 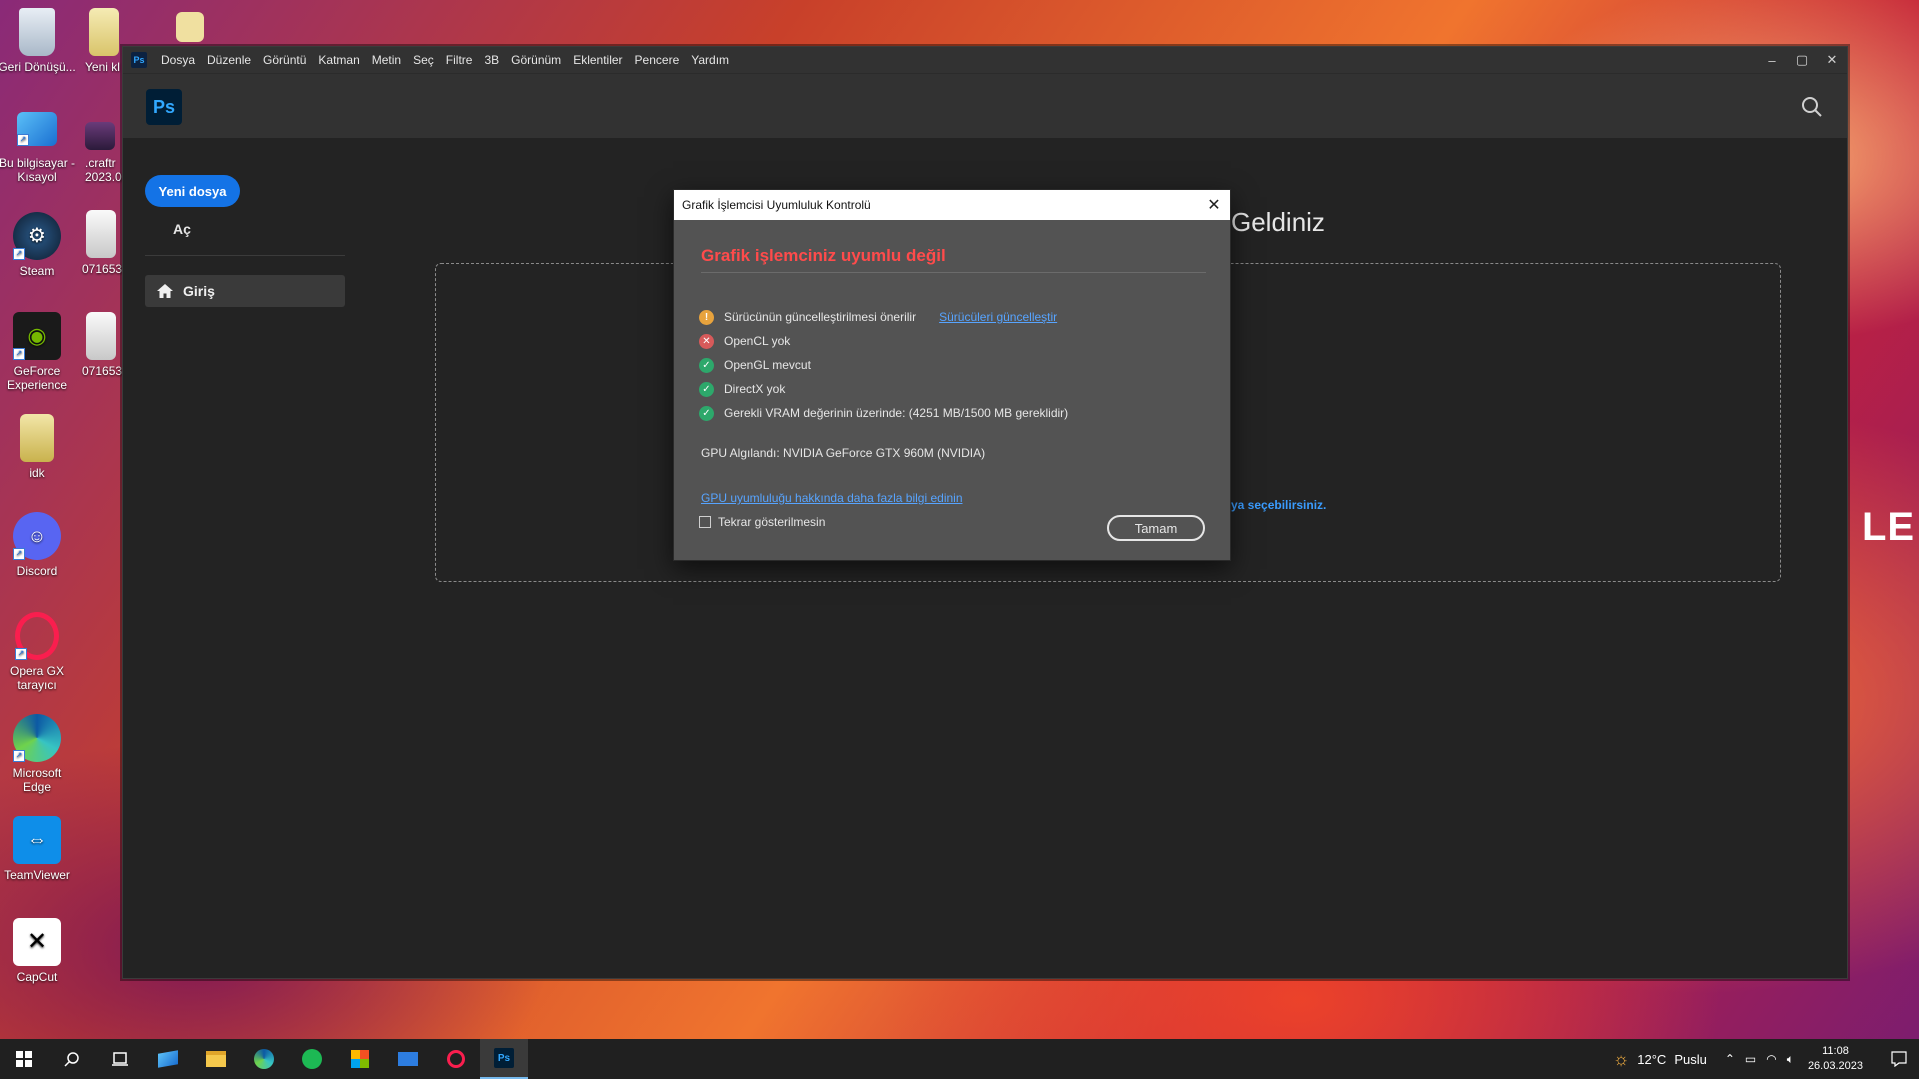 What do you see at coordinates (710, 60) in the screenshot?
I see `menu-yardim: Yardım` at bounding box center [710, 60].